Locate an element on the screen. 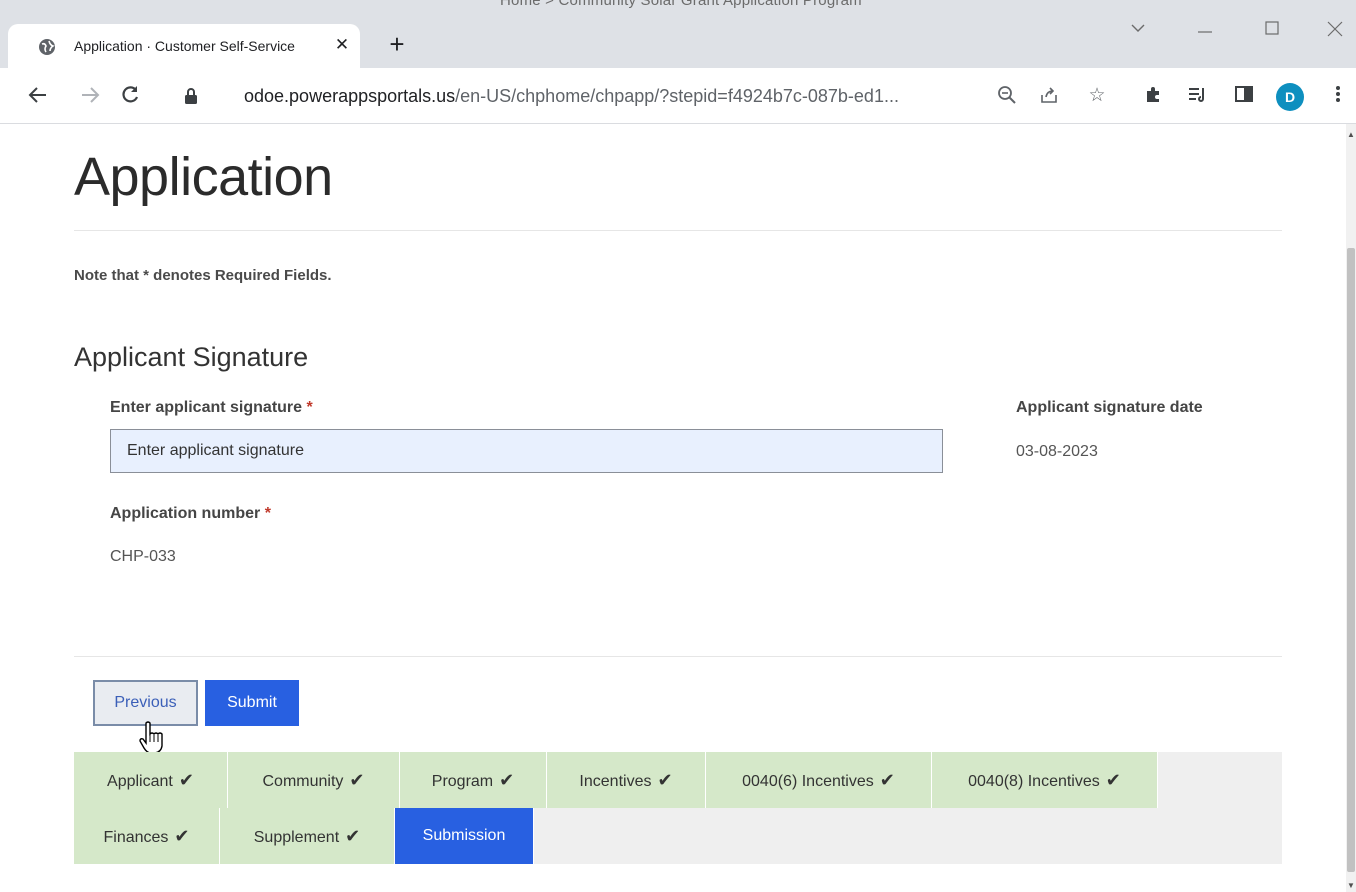  menu-kebab-icon is located at coordinates (1338, 96).